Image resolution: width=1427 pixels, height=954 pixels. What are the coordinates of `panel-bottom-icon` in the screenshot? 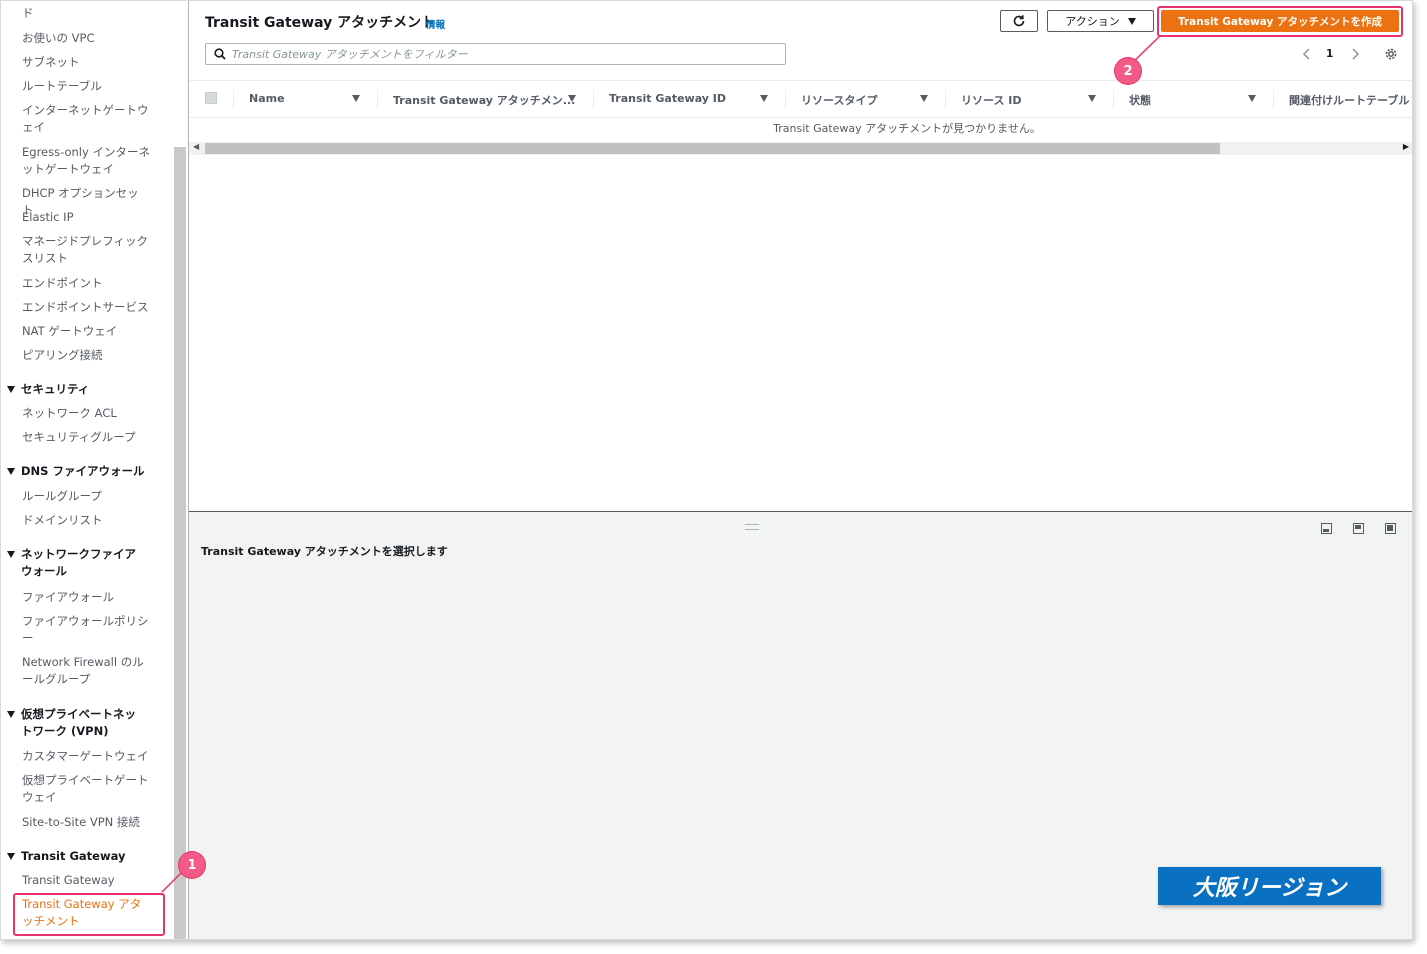 It's located at (1326, 528).